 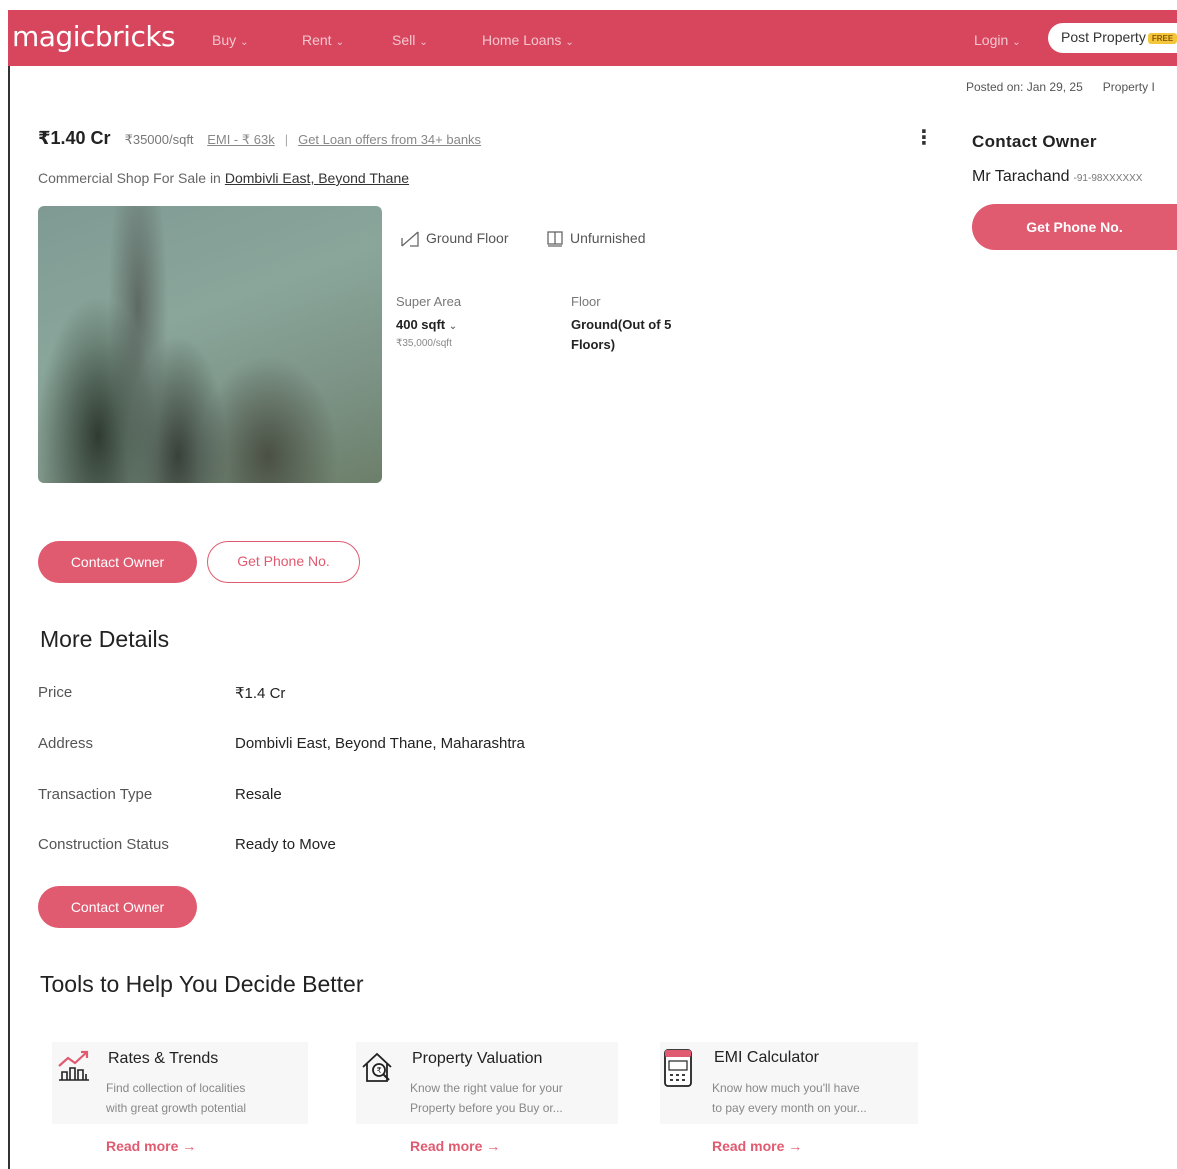 What do you see at coordinates (924, 137) in the screenshot?
I see `more-options-icon: ⋮` at bounding box center [924, 137].